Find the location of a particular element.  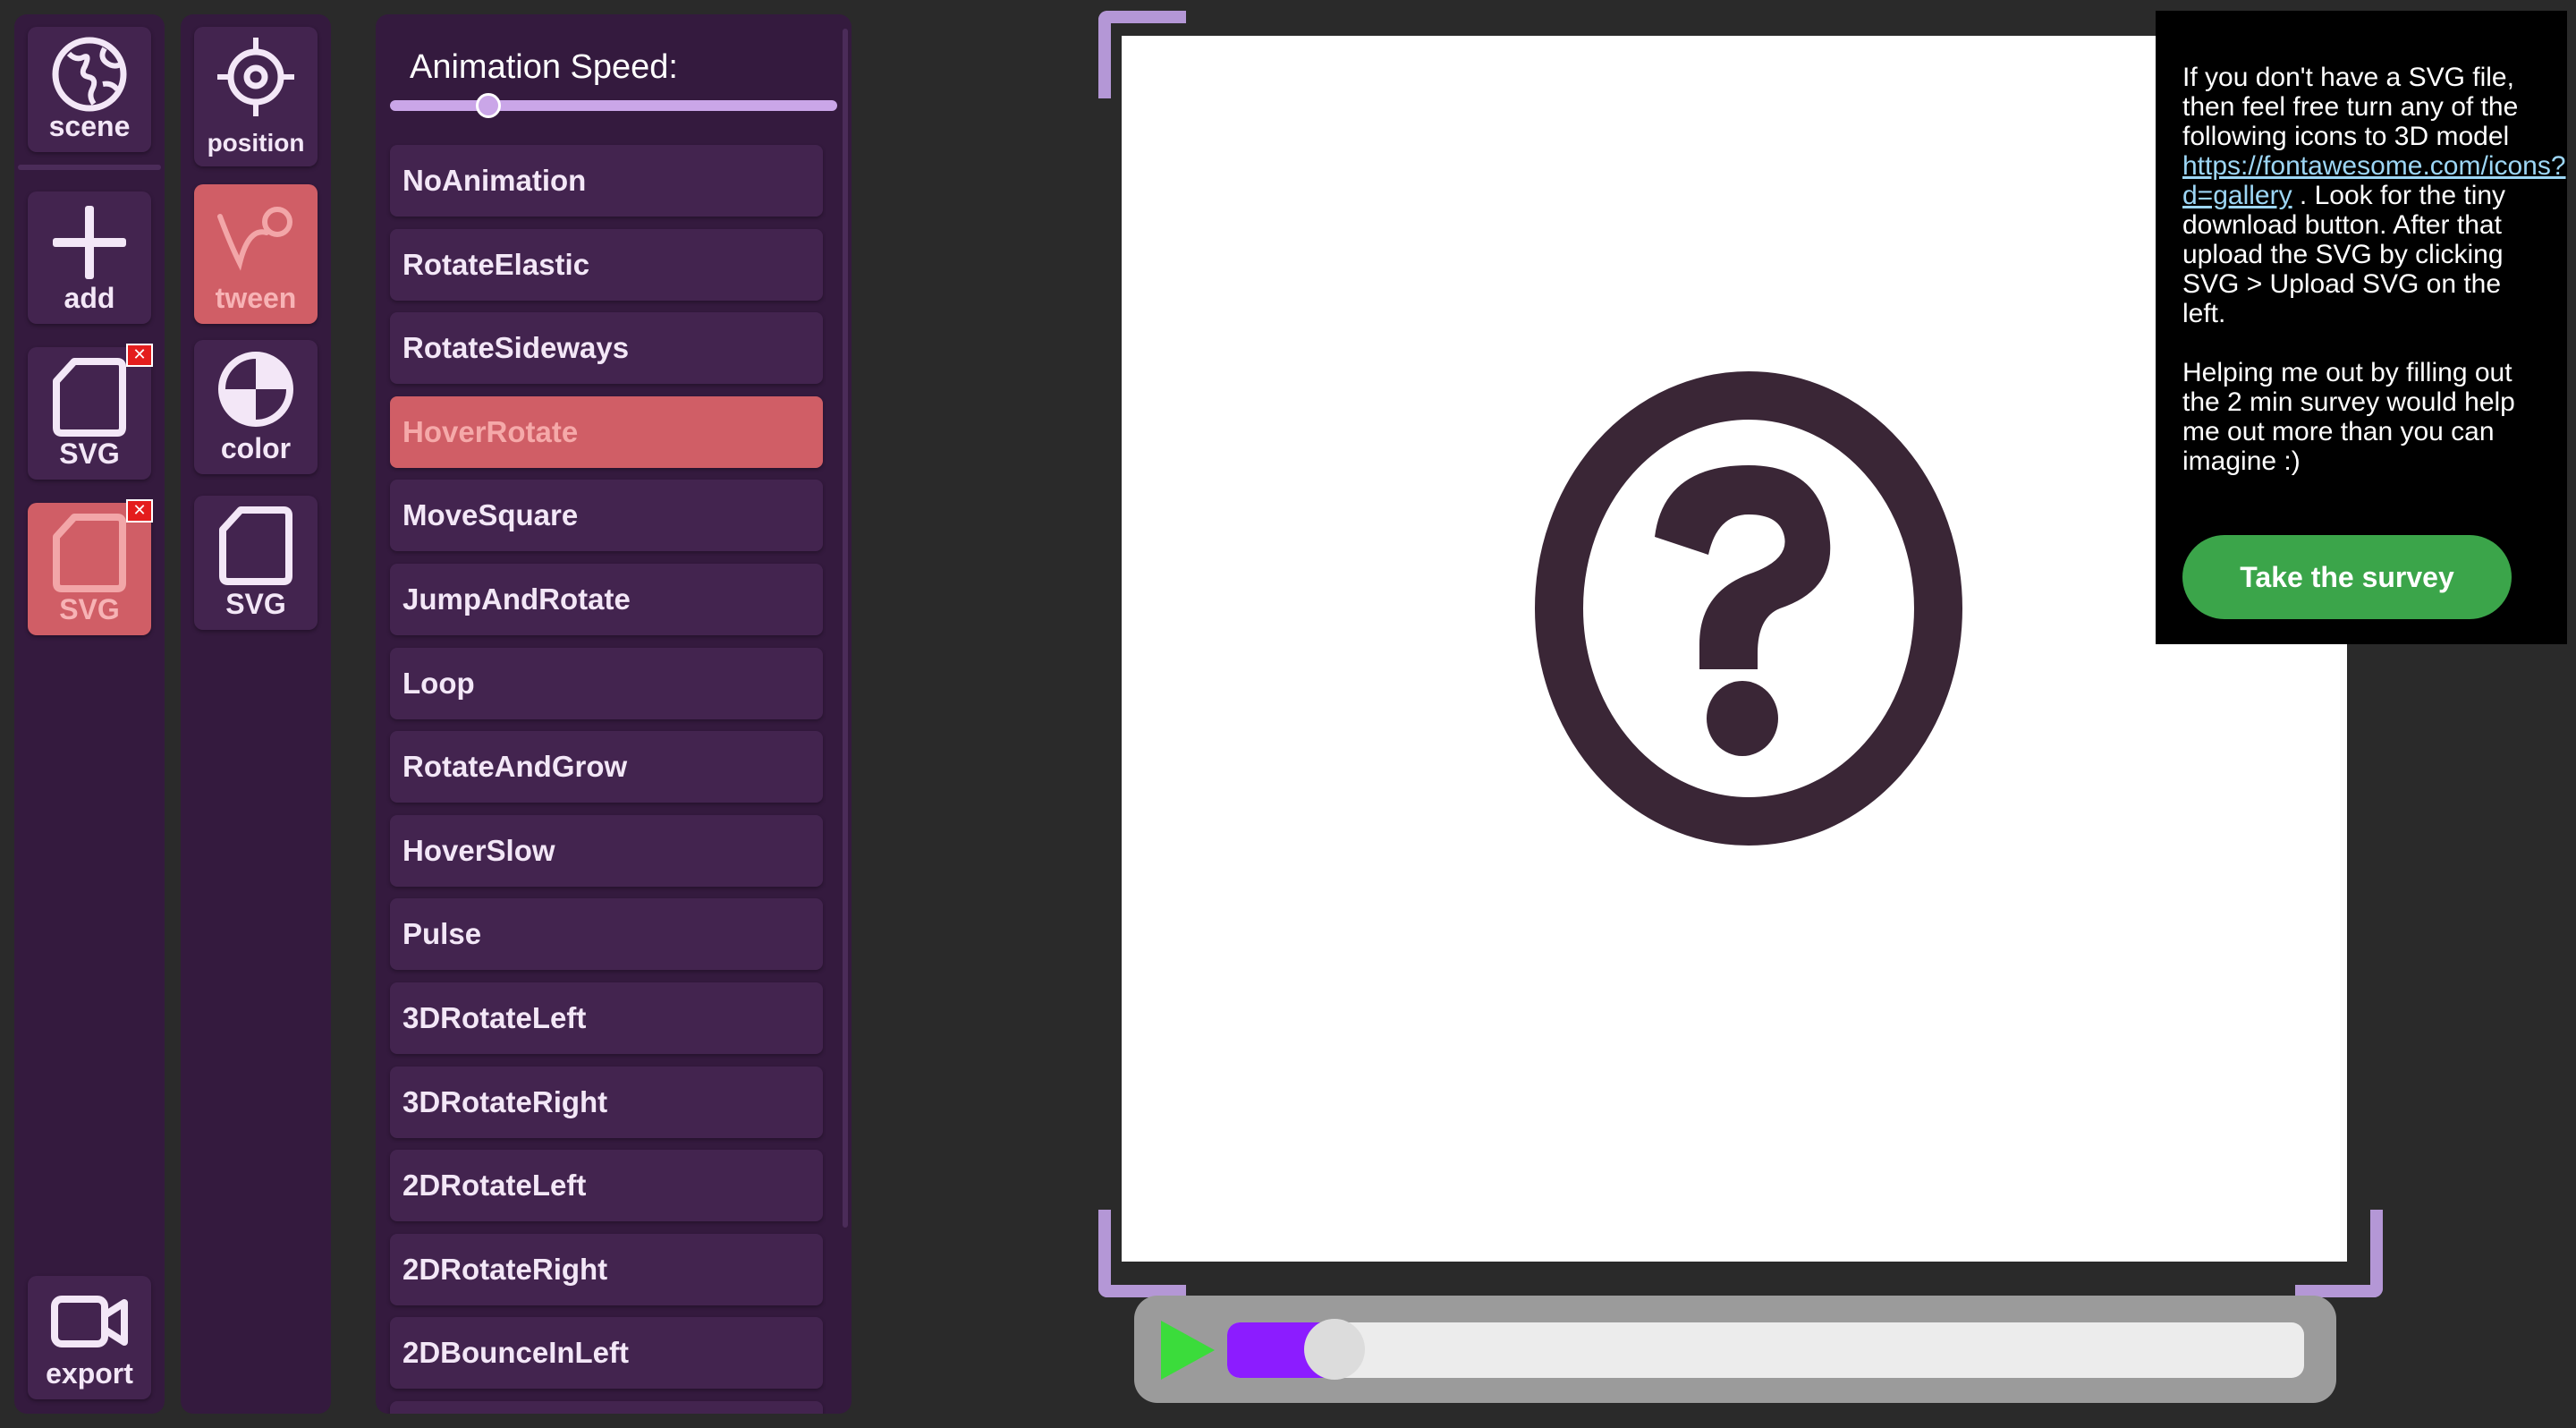

plus-icon is located at coordinates (89, 243).